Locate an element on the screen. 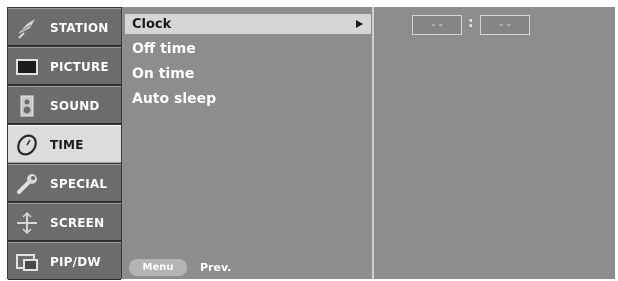 The height and width of the screenshot is (281, 618). sidebar-item-label: TIME is located at coordinates (67, 145).